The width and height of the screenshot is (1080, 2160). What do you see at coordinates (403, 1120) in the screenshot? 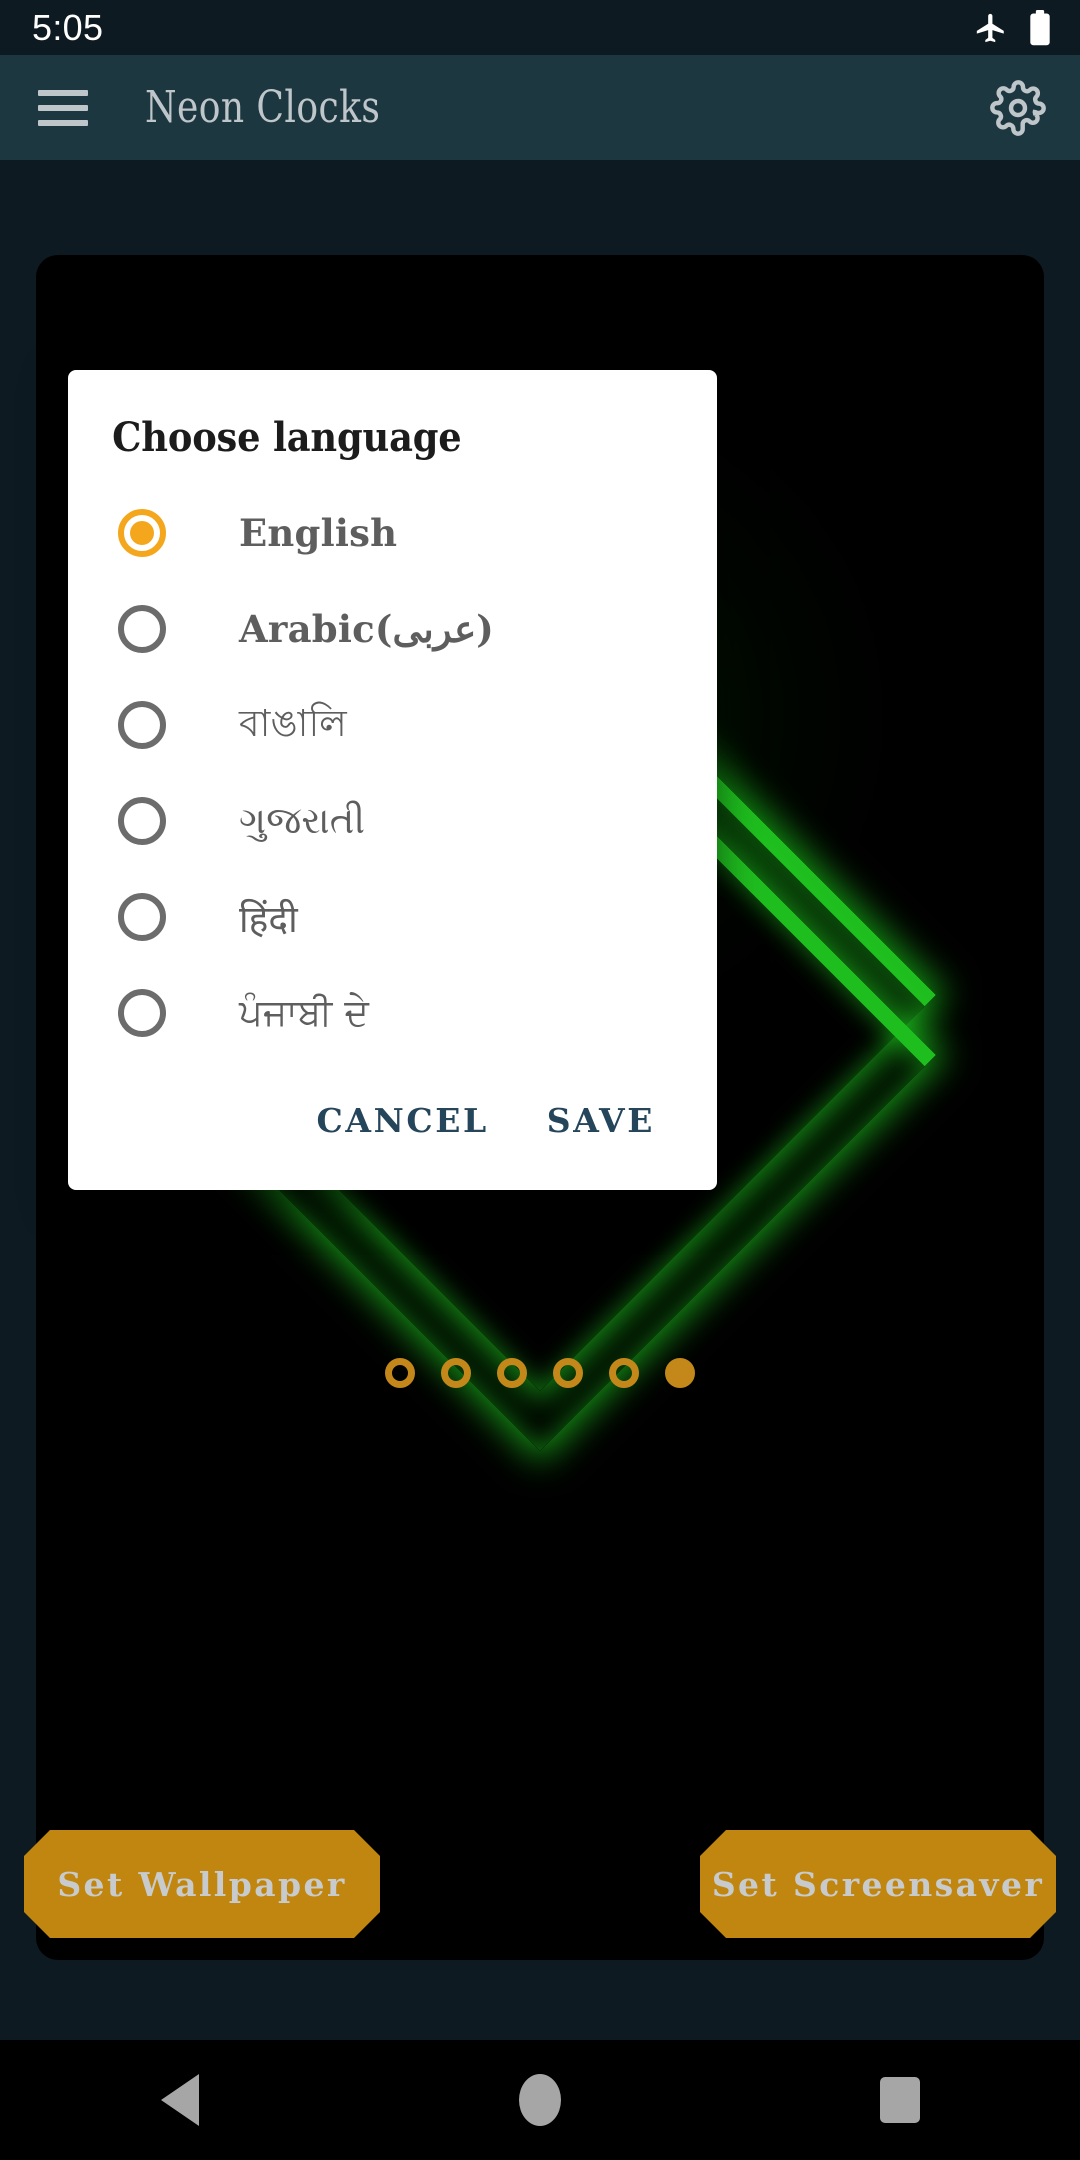
I see `cancel-button: CANCEL` at bounding box center [403, 1120].